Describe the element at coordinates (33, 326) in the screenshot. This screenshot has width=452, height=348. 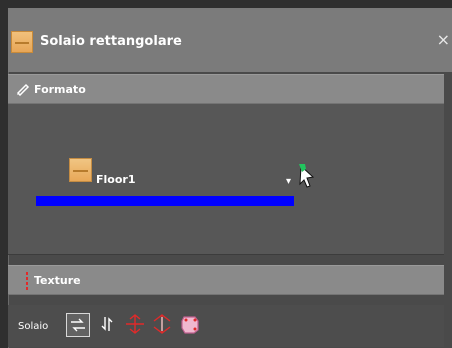
I see `toolbar-label: Solaio` at that location.